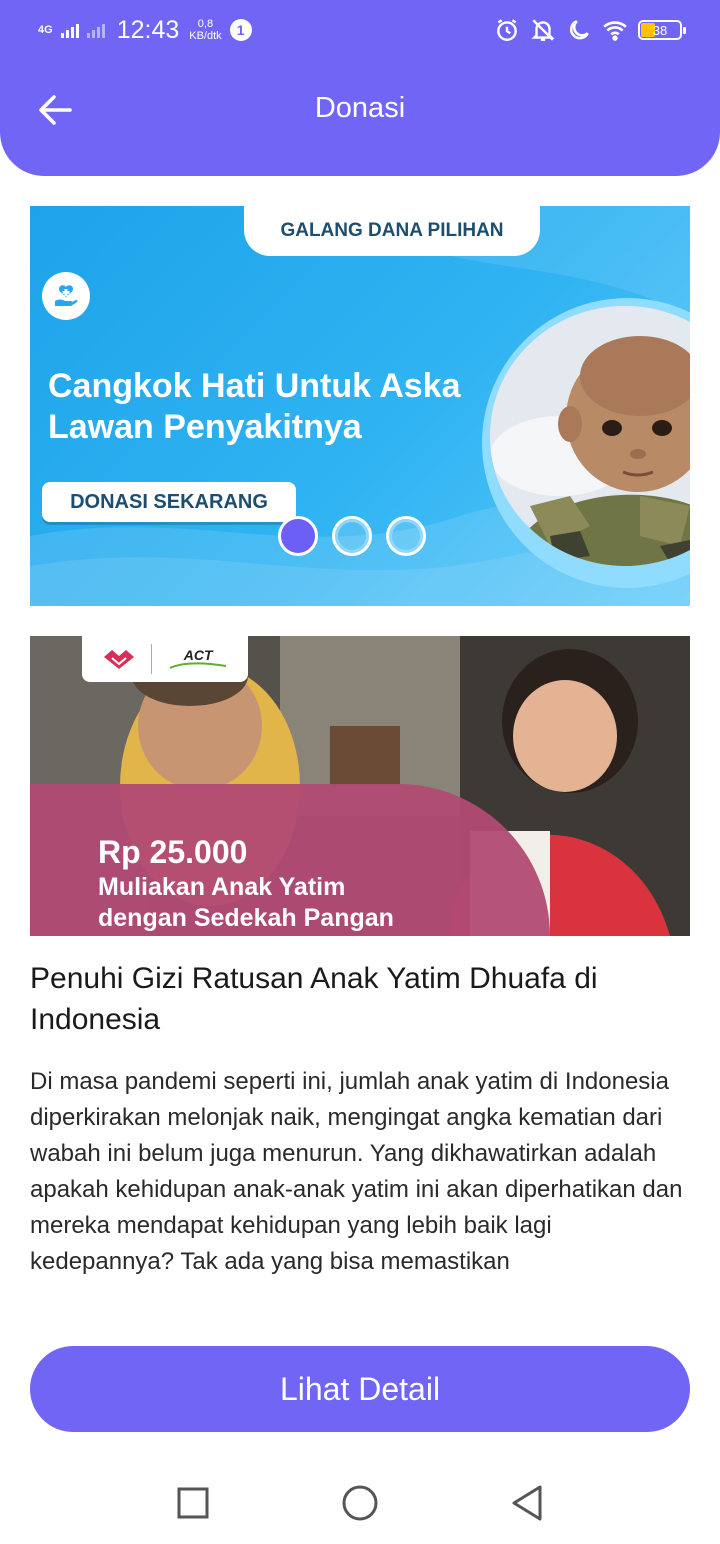 The width and height of the screenshot is (720, 1544). I want to click on partner-logos: ACT, so click(165, 659).